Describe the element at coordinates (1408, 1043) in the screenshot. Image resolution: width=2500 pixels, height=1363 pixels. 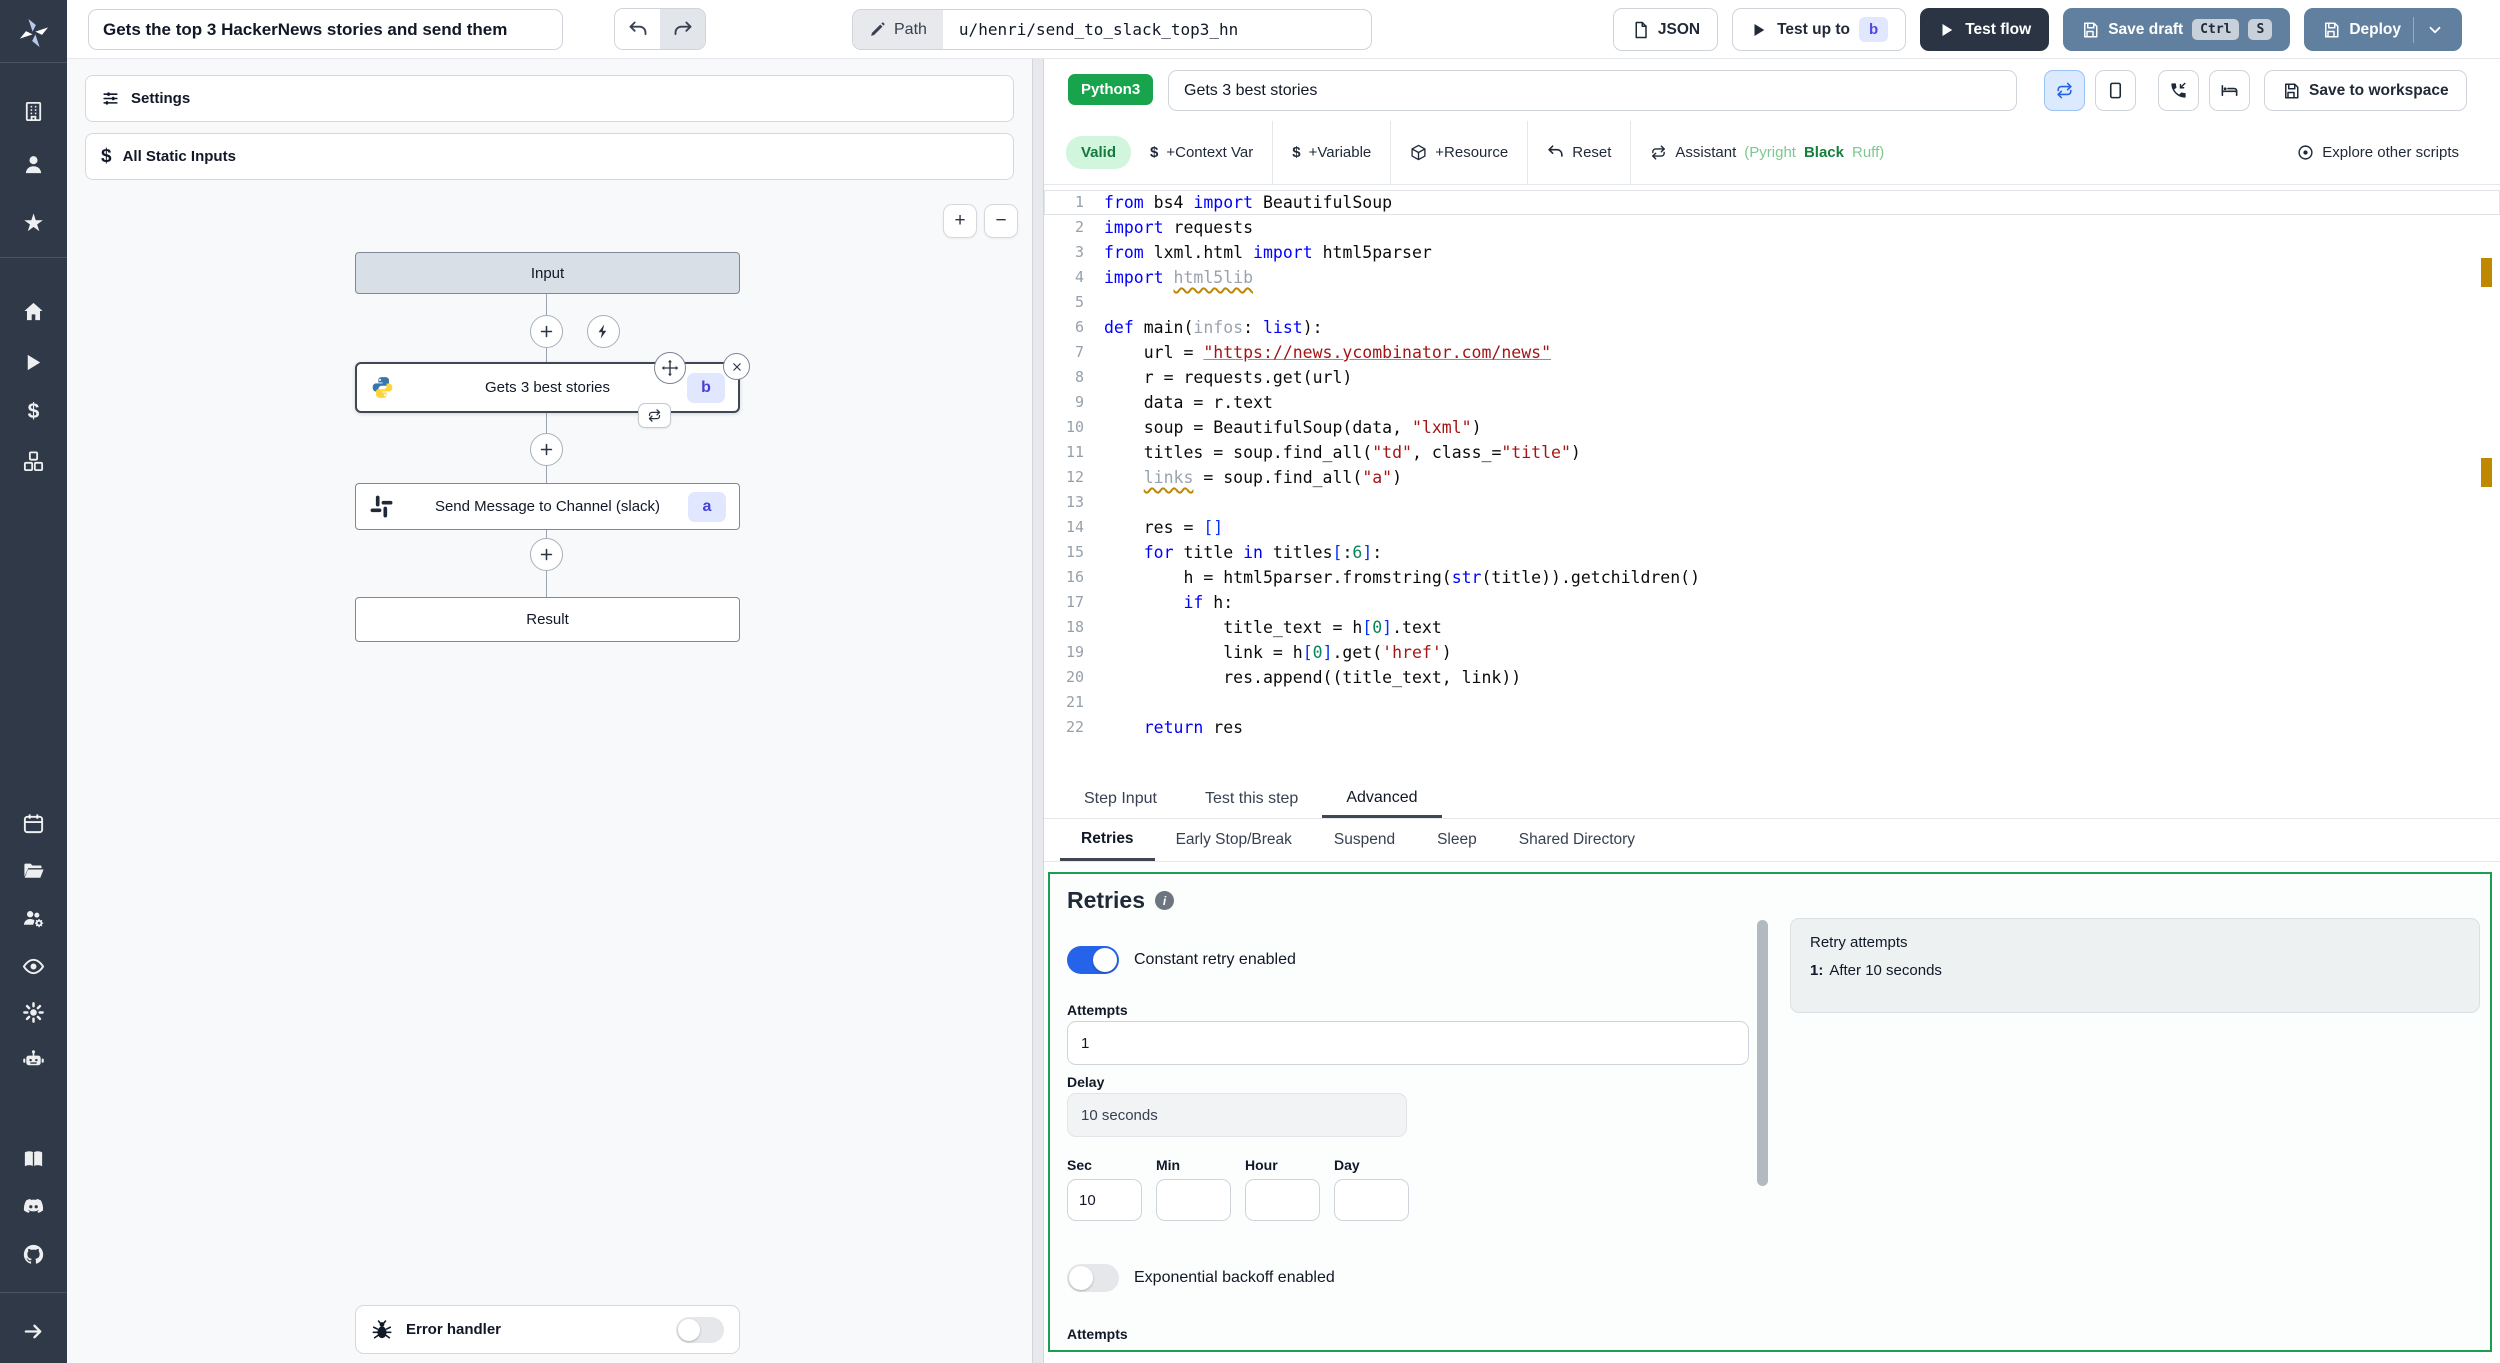
I see `attempts-input` at that location.